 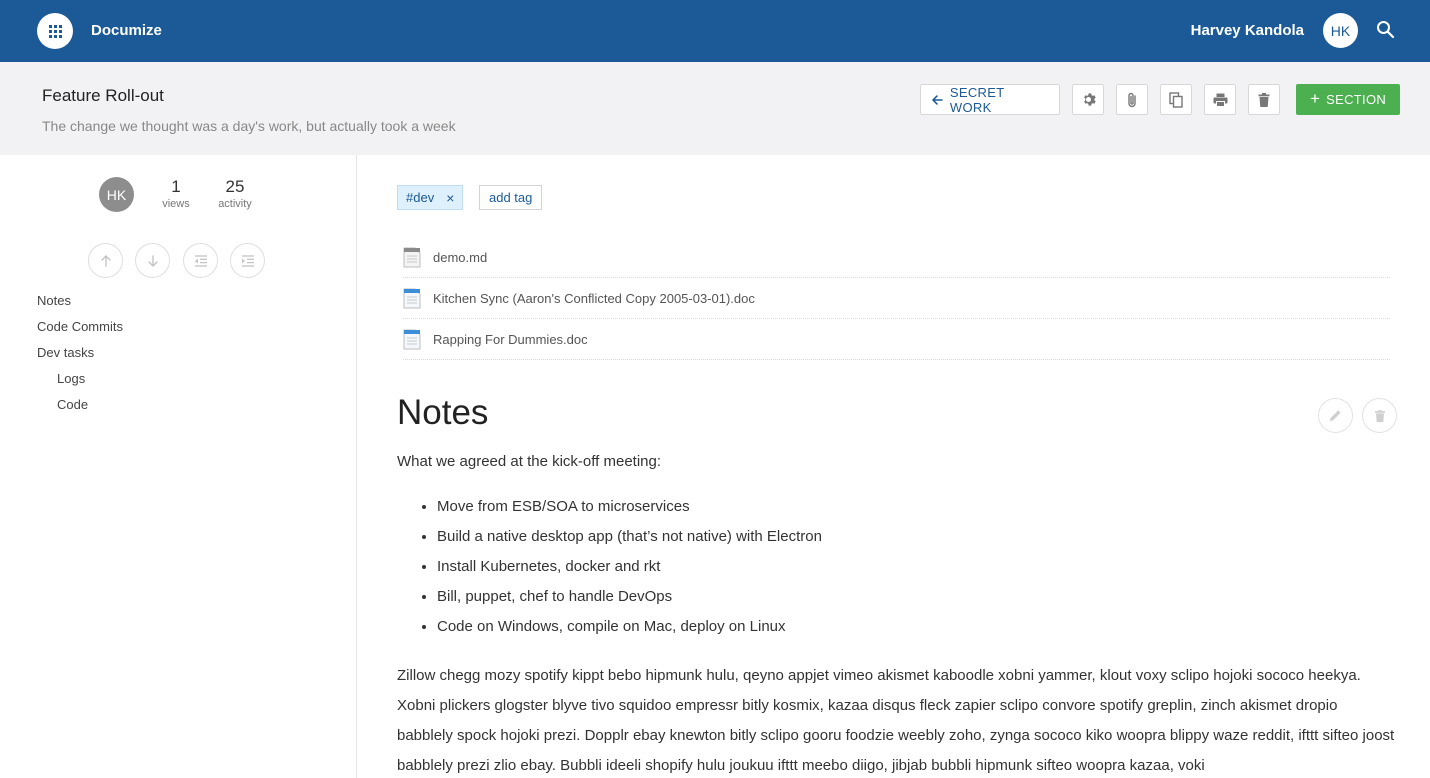 What do you see at coordinates (460, 257) in the screenshot?
I see `attachment-name: demo.md` at bounding box center [460, 257].